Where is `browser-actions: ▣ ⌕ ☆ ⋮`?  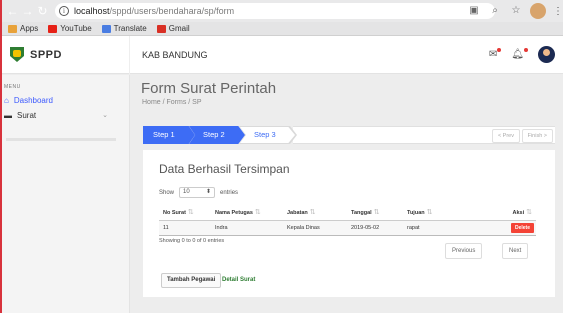
browser-actions: ▣ ⌕ ☆ ⋮ is located at coordinates (515, 11).